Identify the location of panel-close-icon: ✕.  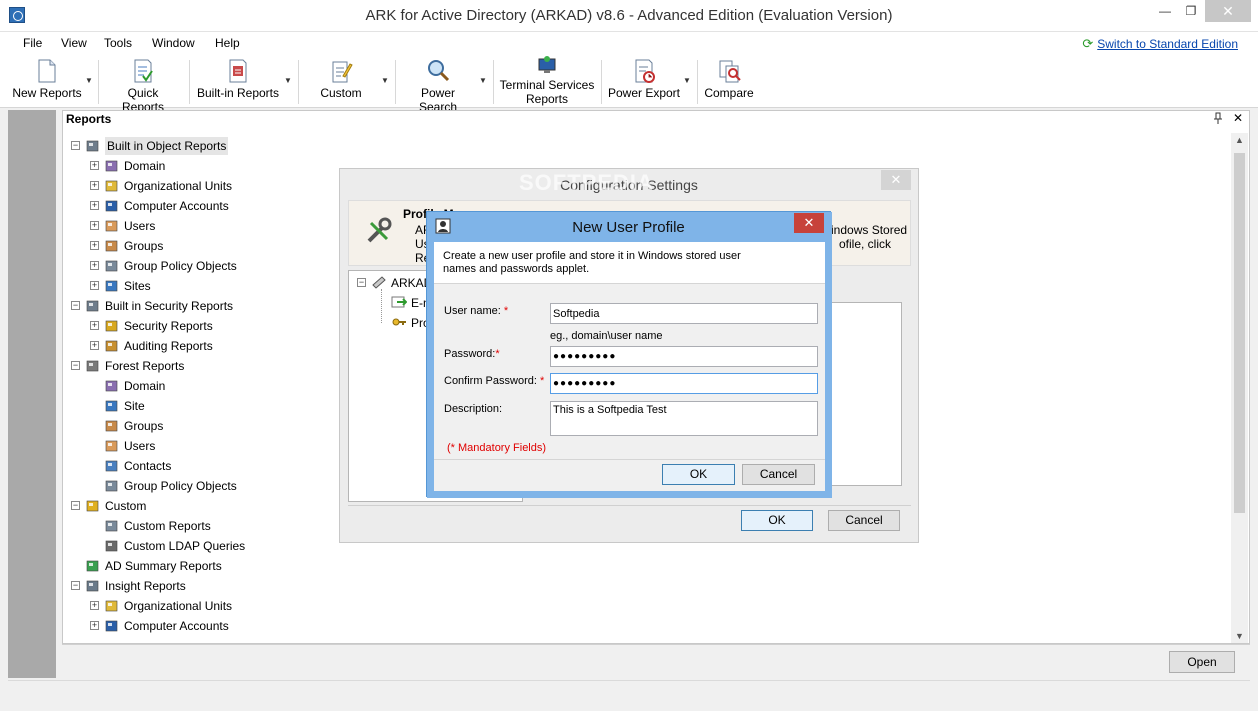
(1238, 118).